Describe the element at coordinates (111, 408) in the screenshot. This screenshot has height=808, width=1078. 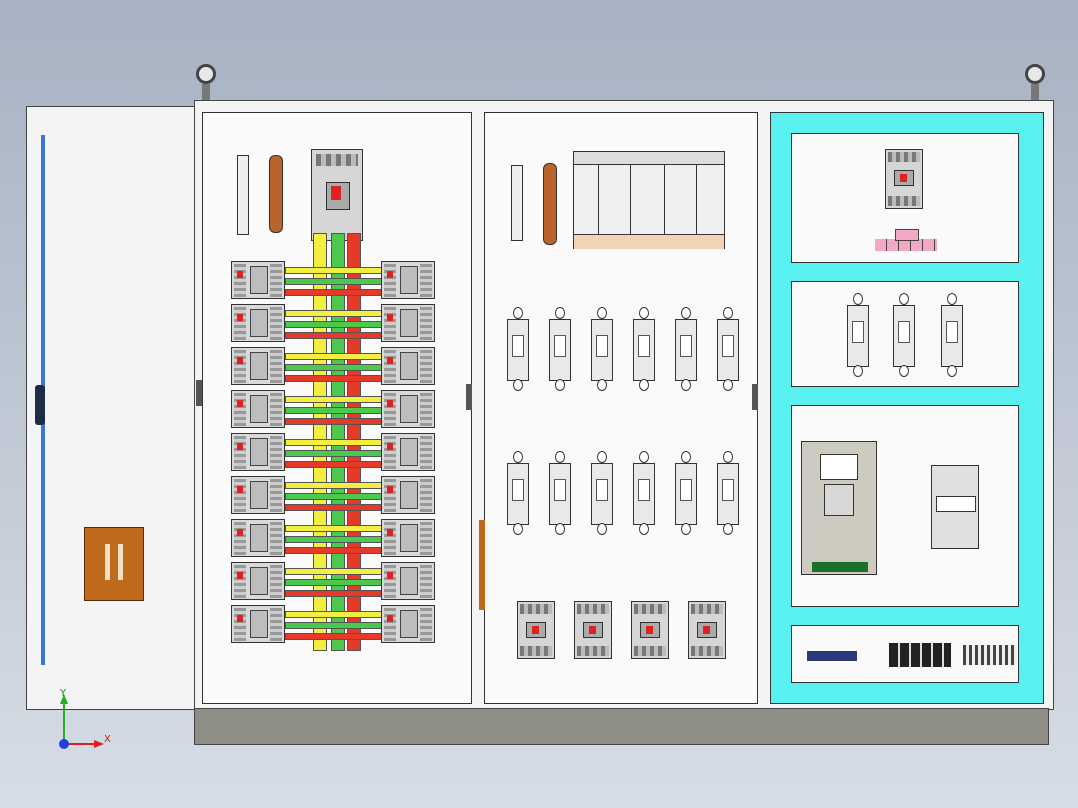
I see `left-door` at that location.